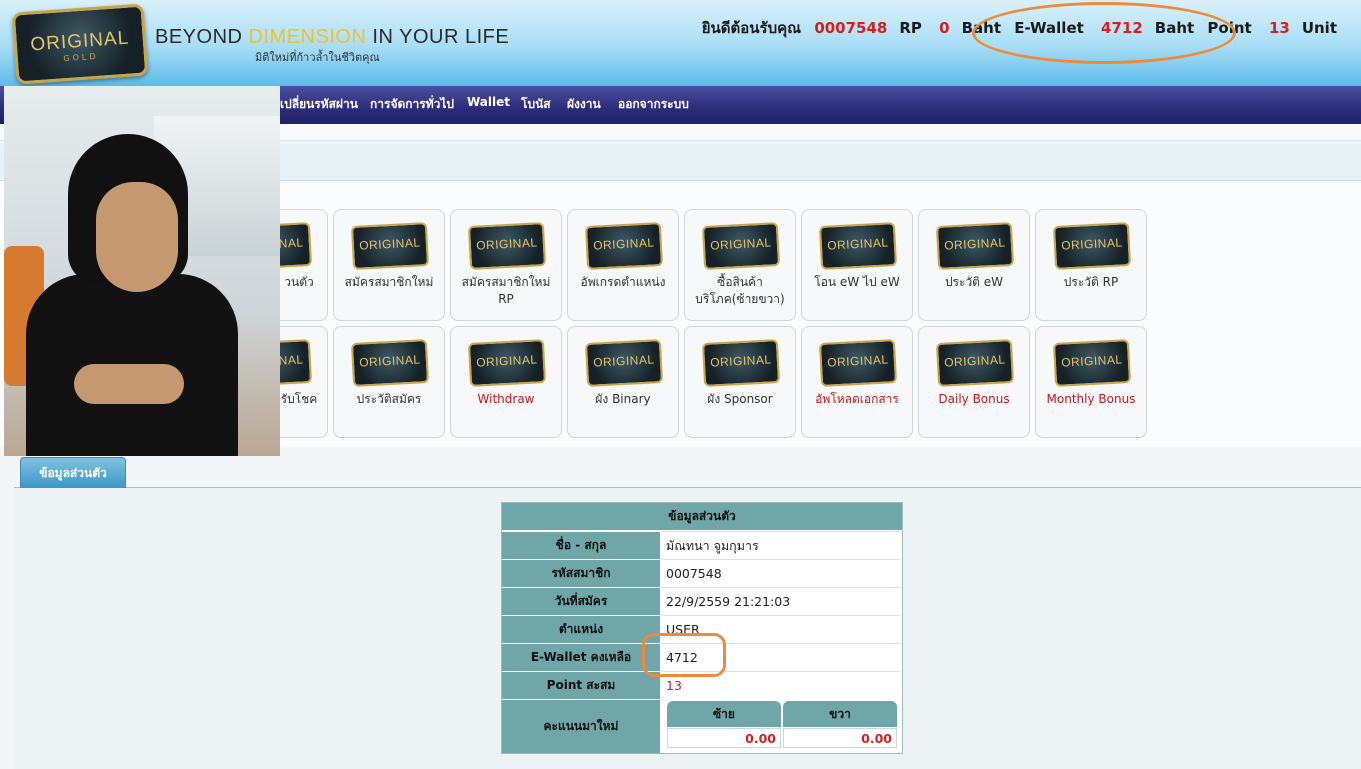 This screenshot has width=1361, height=769. I want to click on tile-label: Withdraw, so click(506, 399).